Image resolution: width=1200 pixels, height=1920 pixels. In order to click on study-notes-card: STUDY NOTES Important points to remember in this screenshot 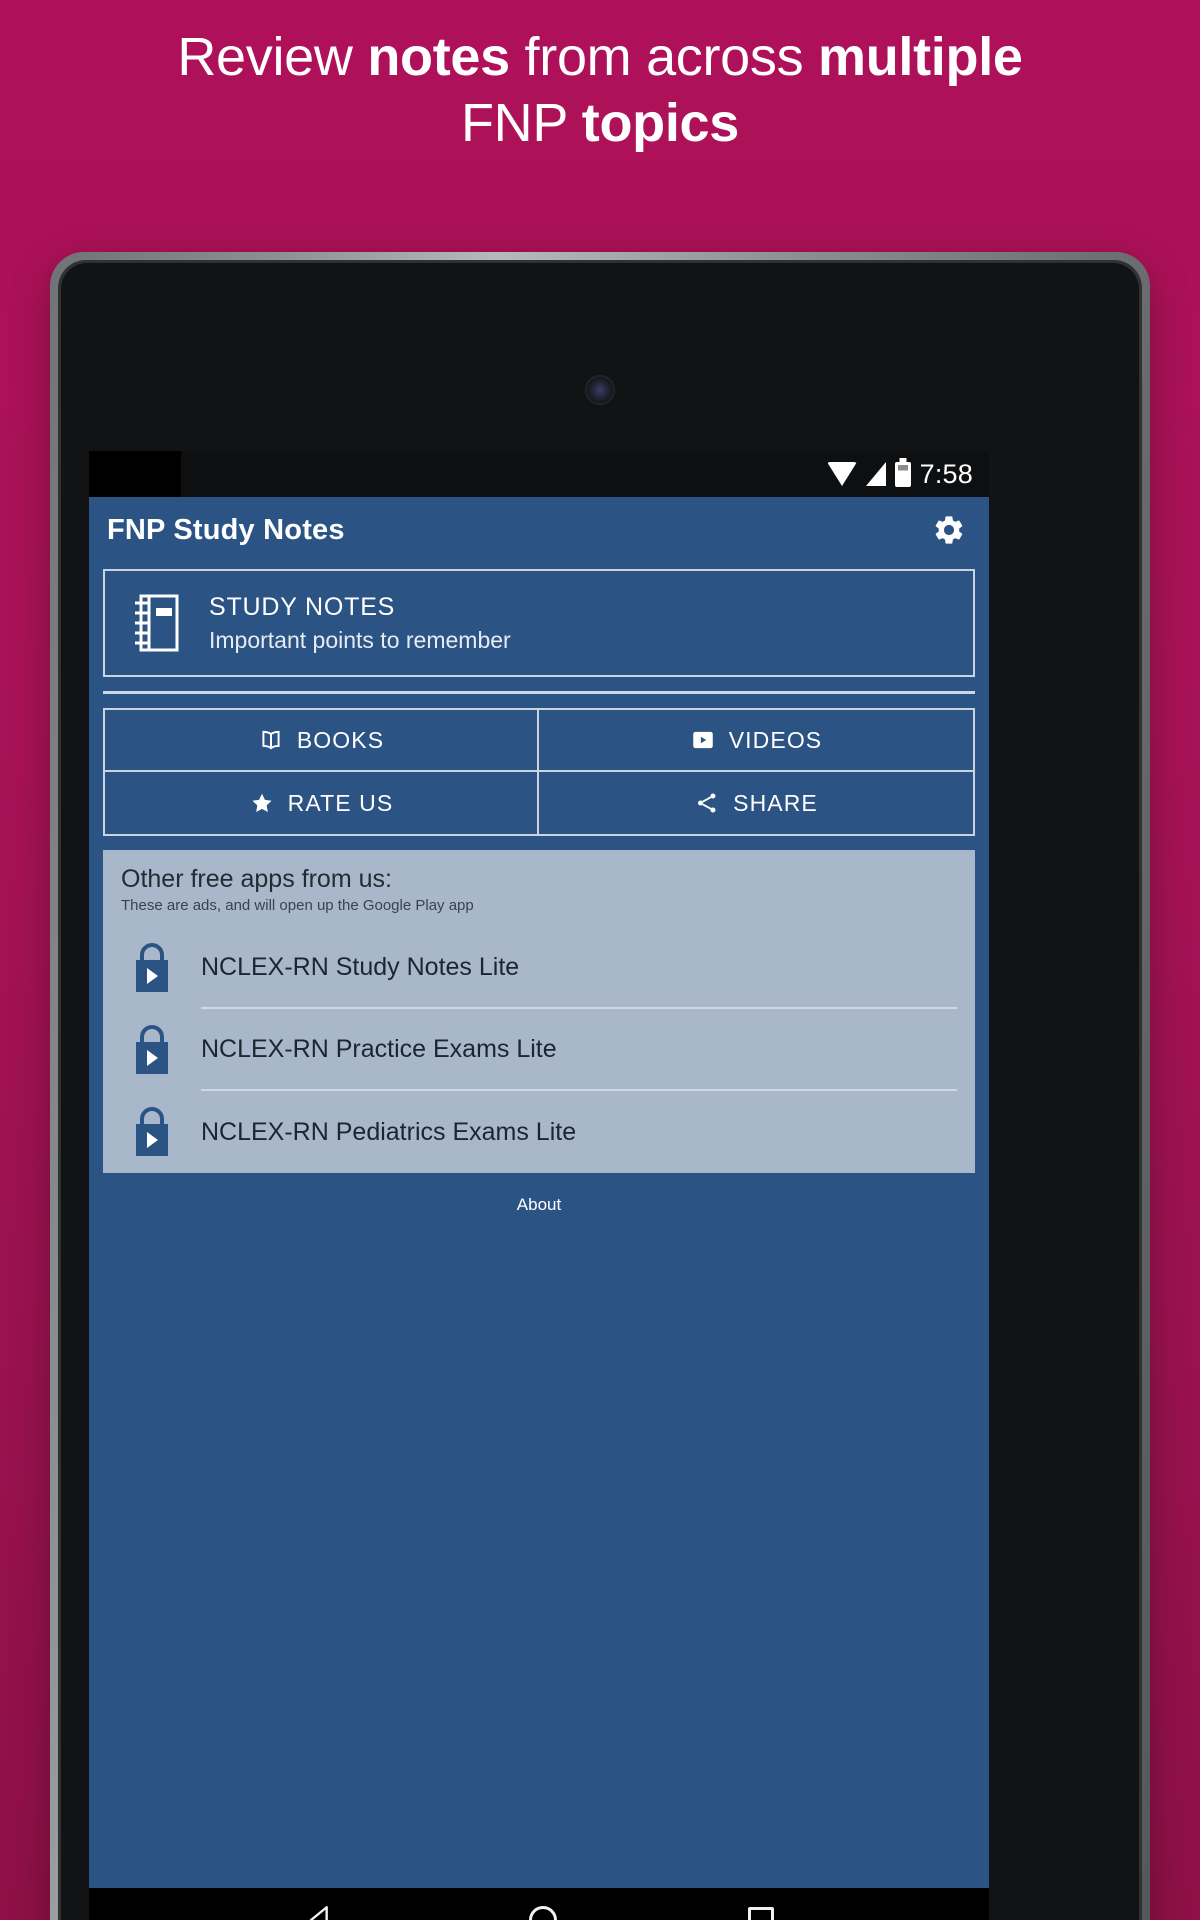, I will do `click(539, 623)`.